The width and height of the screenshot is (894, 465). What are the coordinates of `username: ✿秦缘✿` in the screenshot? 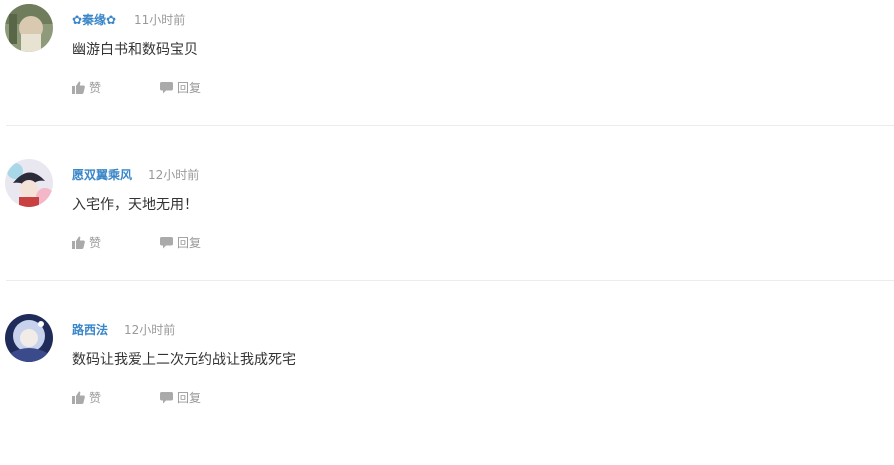 It's located at (94, 20).